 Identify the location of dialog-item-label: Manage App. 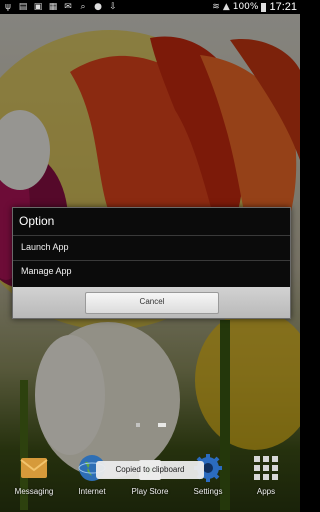
(46, 271).